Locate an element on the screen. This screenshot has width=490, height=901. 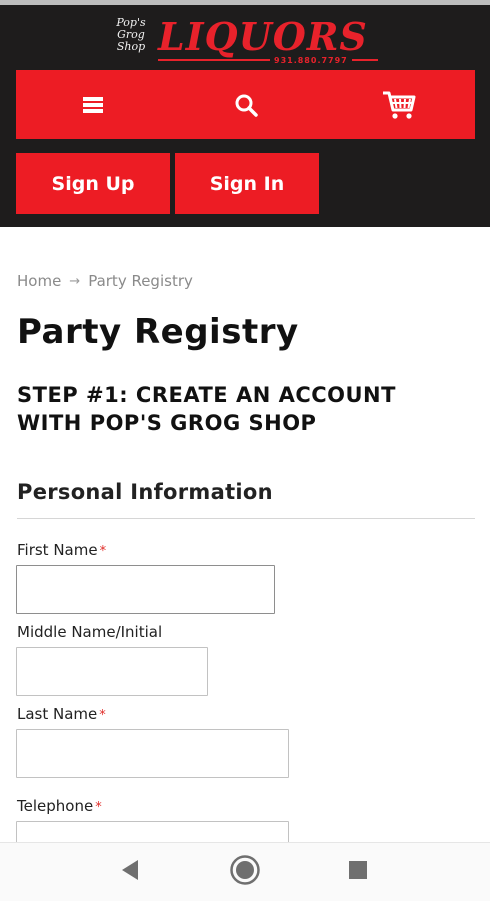
breadcrumb: Home → Party Registry is located at coordinates (105, 281).